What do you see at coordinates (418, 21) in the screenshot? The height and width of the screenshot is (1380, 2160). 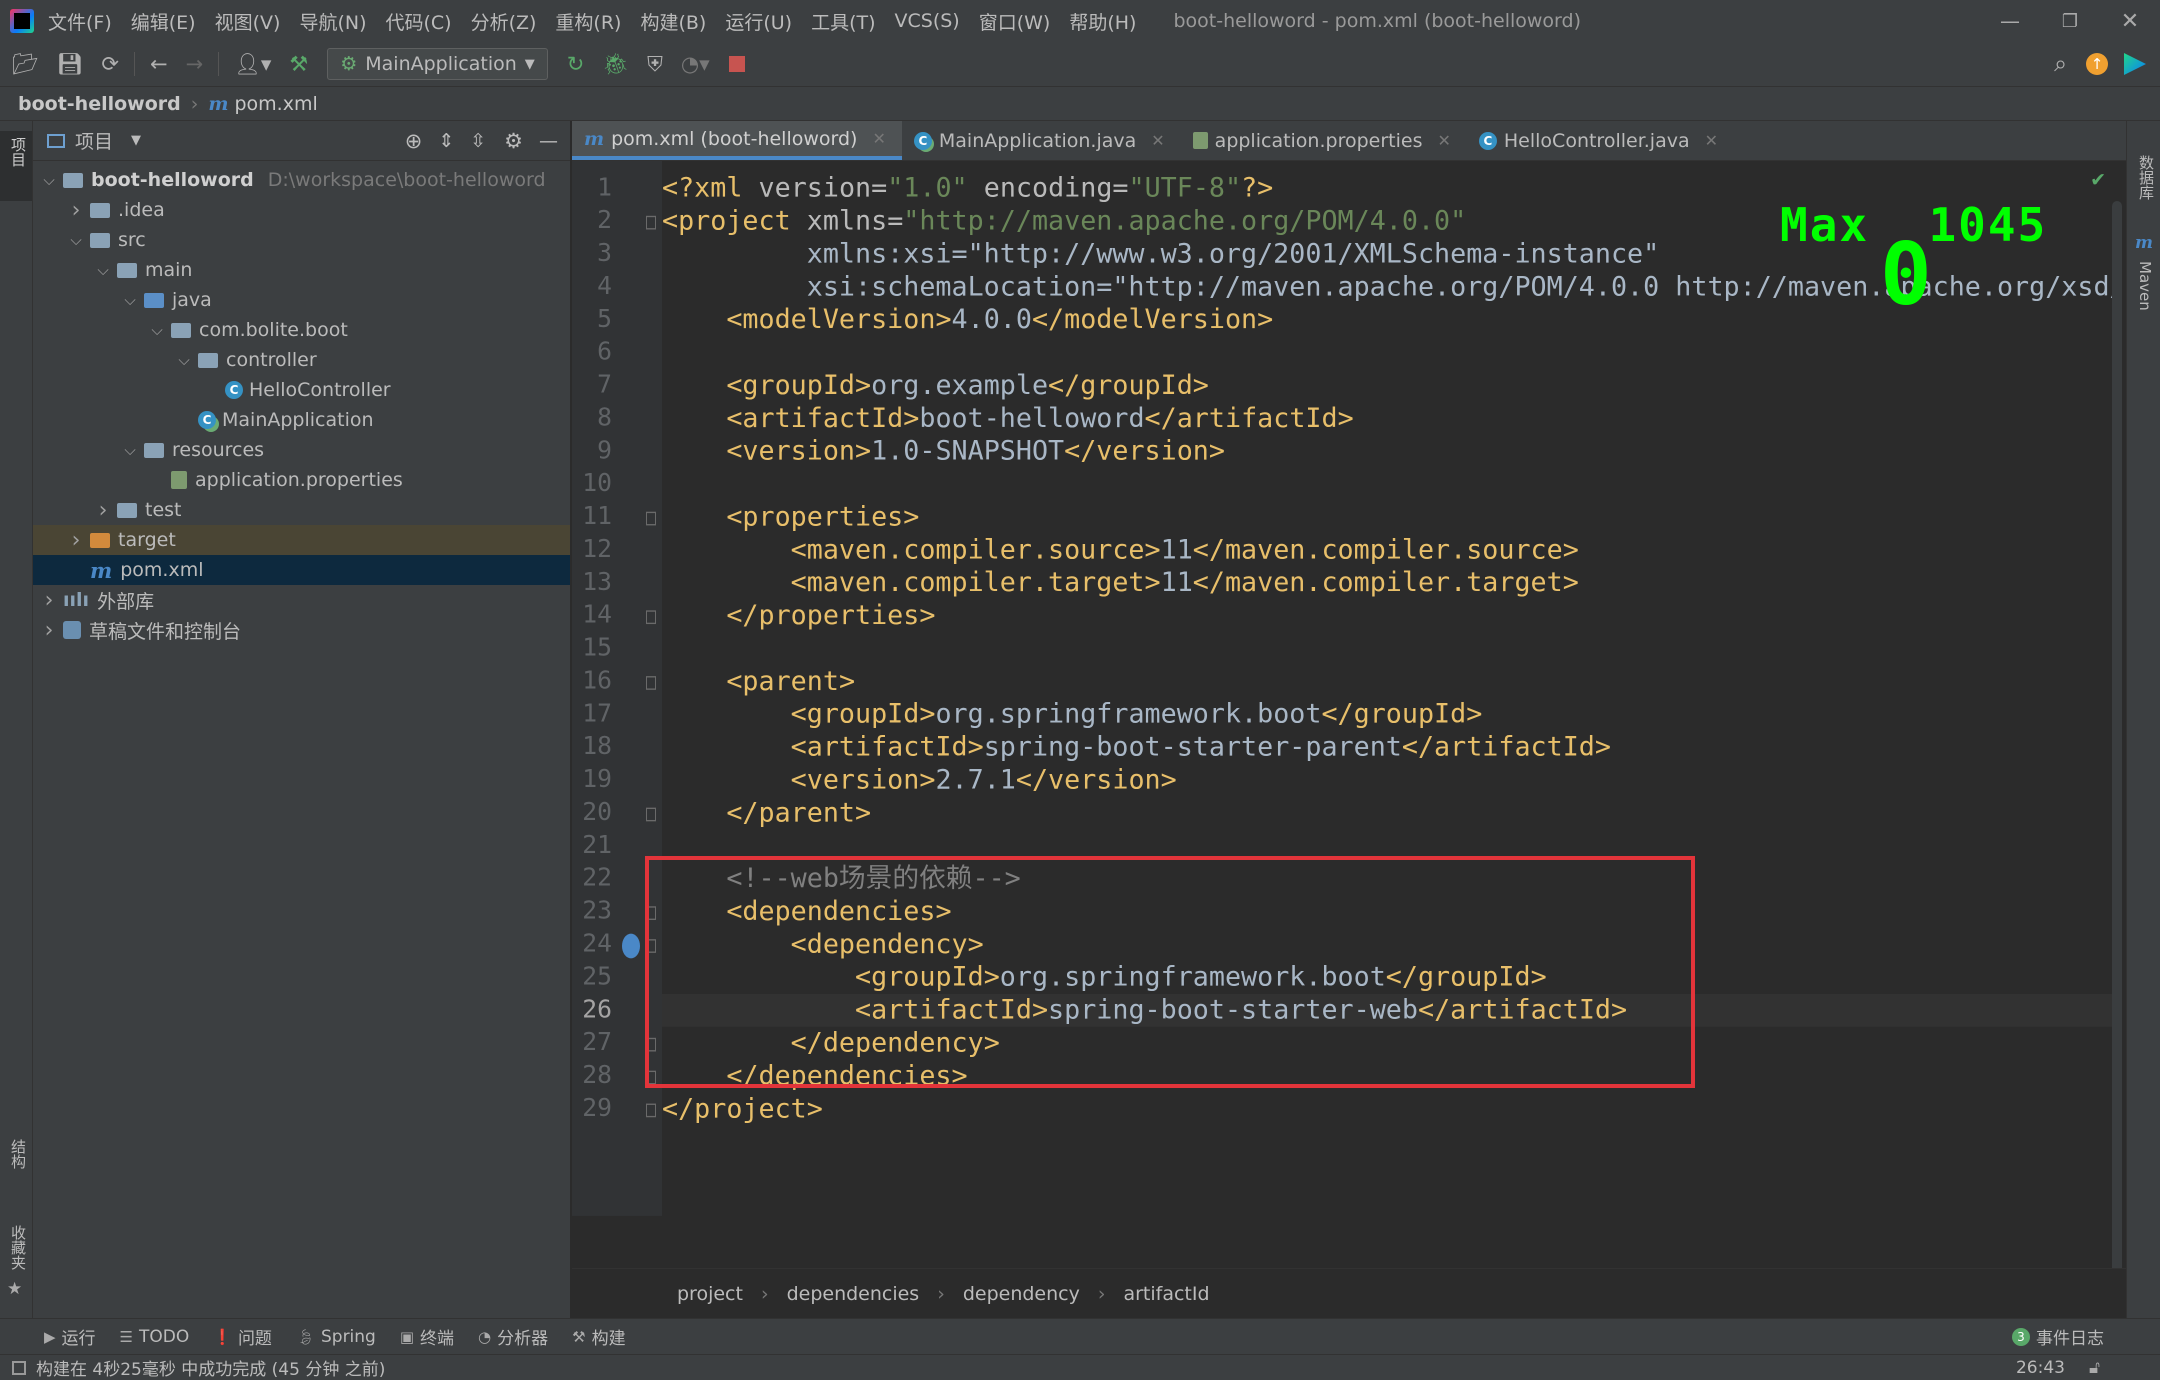 I see `menu-item: 代码(C)` at bounding box center [418, 21].